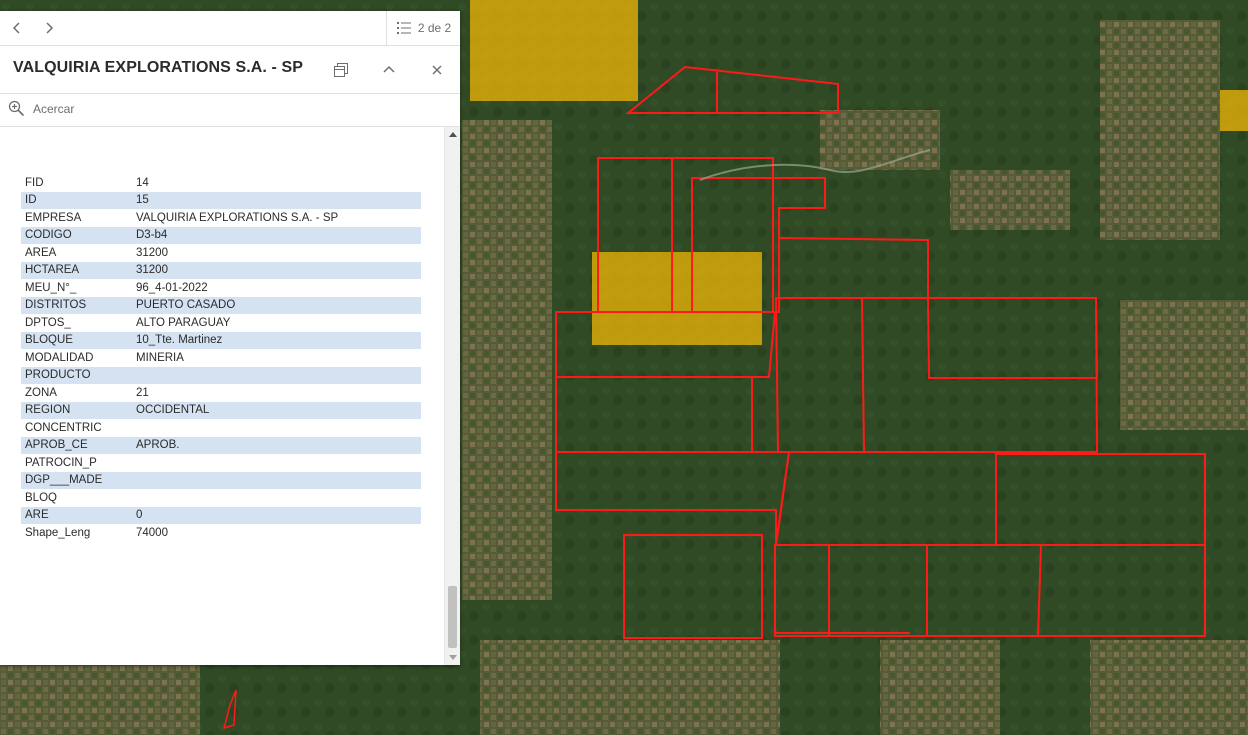 This screenshot has width=1248, height=735. Describe the element at coordinates (172, 287) in the screenshot. I see `attribute-value: 96_4-01-2022` at that location.